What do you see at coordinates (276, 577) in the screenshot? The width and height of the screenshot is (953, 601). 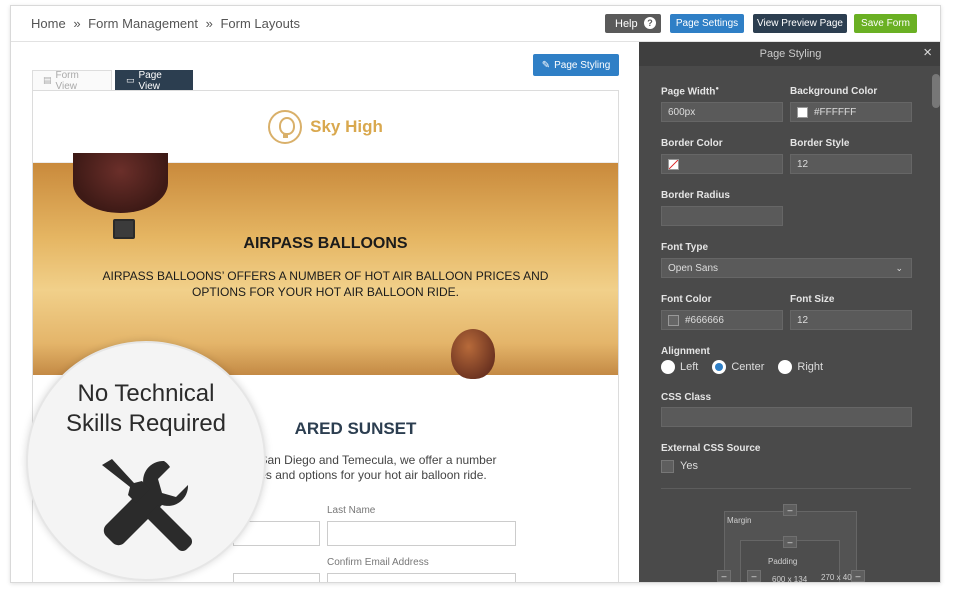 I see `email-field` at bounding box center [276, 577].